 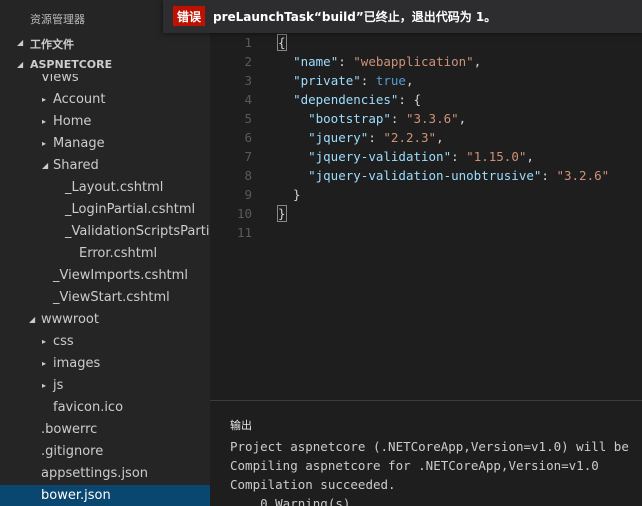 I want to click on code-line: 5 "bootstrap": "3.3.6",, so click(x=426, y=120).